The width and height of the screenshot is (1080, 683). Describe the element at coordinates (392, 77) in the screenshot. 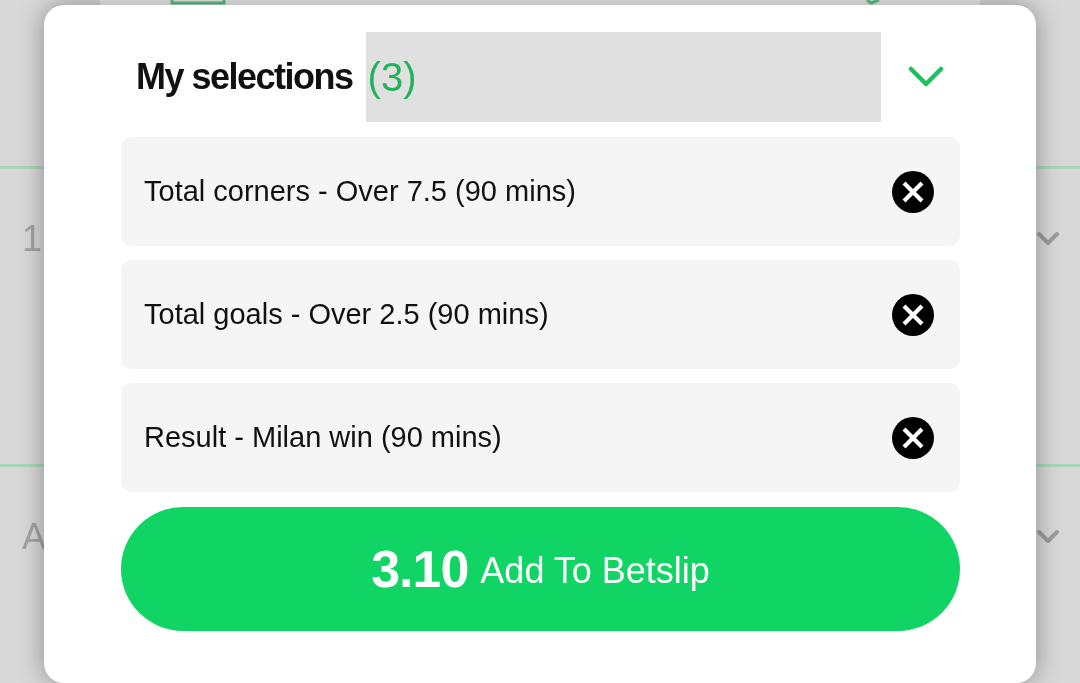

I see `selection-count: (3)` at that location.